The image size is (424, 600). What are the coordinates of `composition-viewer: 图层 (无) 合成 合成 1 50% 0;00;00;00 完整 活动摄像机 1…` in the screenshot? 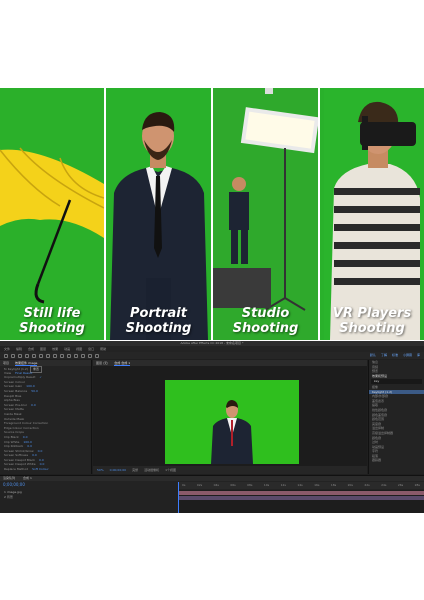 It's located at (230, 417).